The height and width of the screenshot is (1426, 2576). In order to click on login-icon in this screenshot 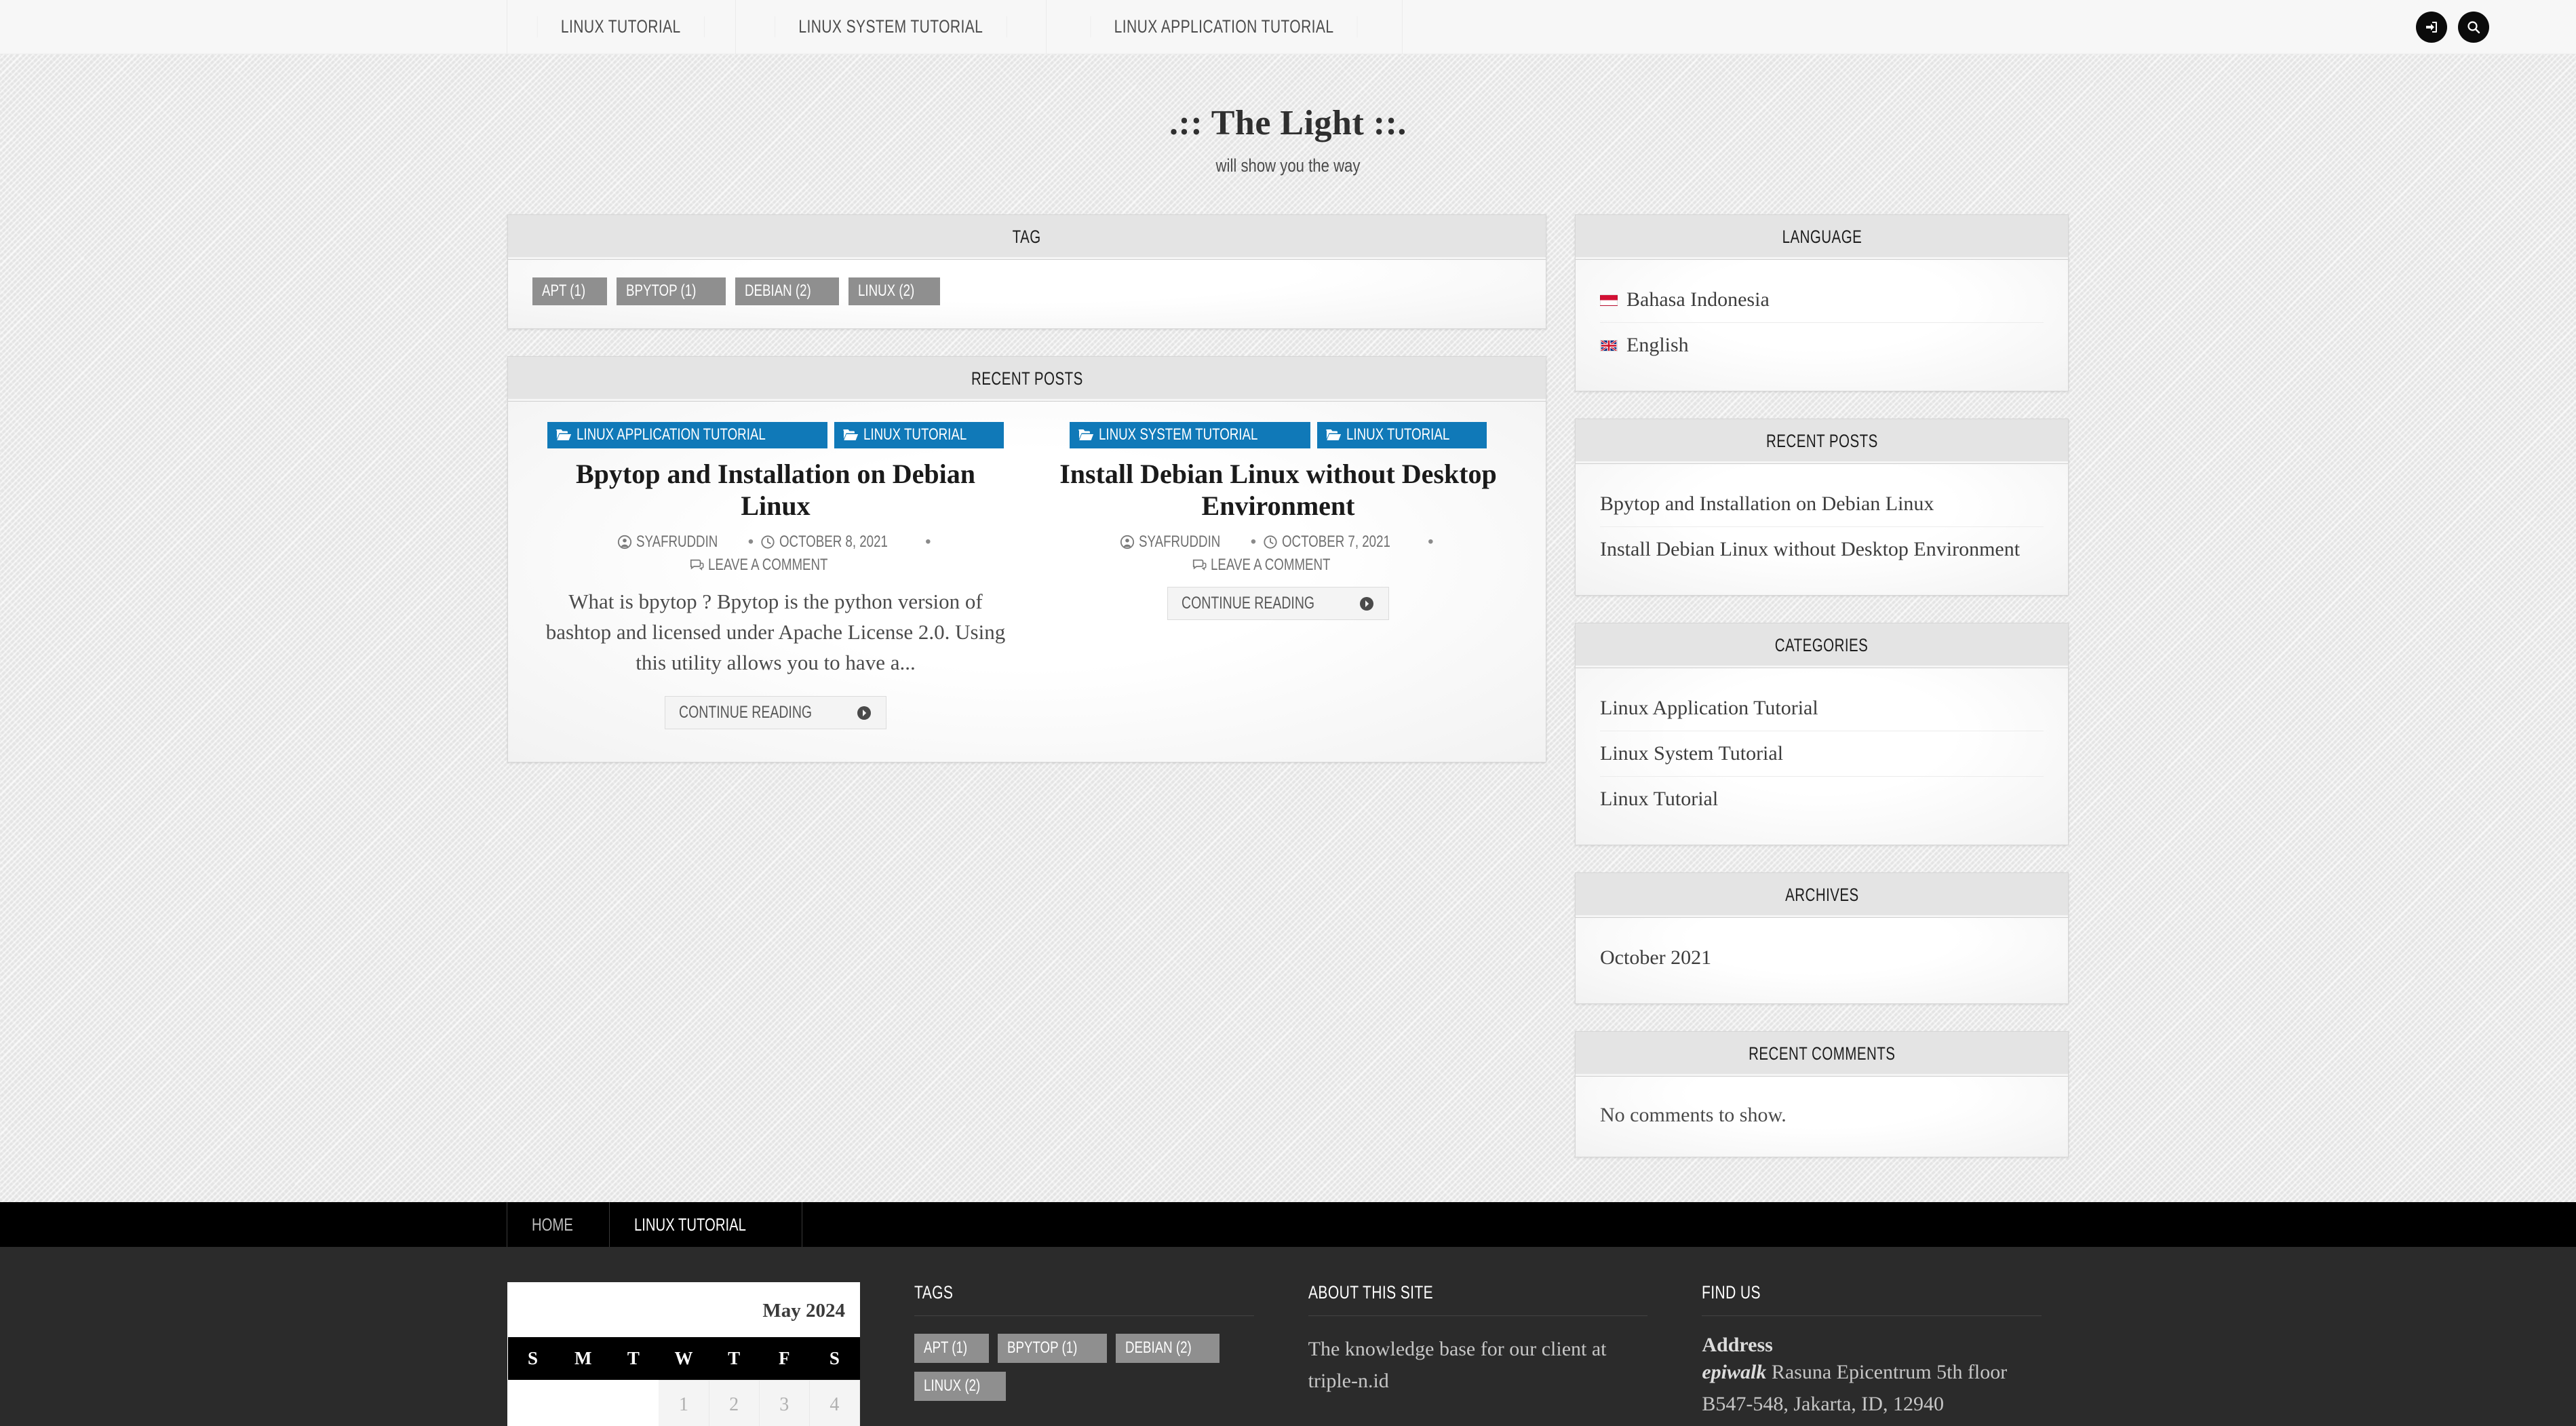, I will do `click(2431, 27)`.